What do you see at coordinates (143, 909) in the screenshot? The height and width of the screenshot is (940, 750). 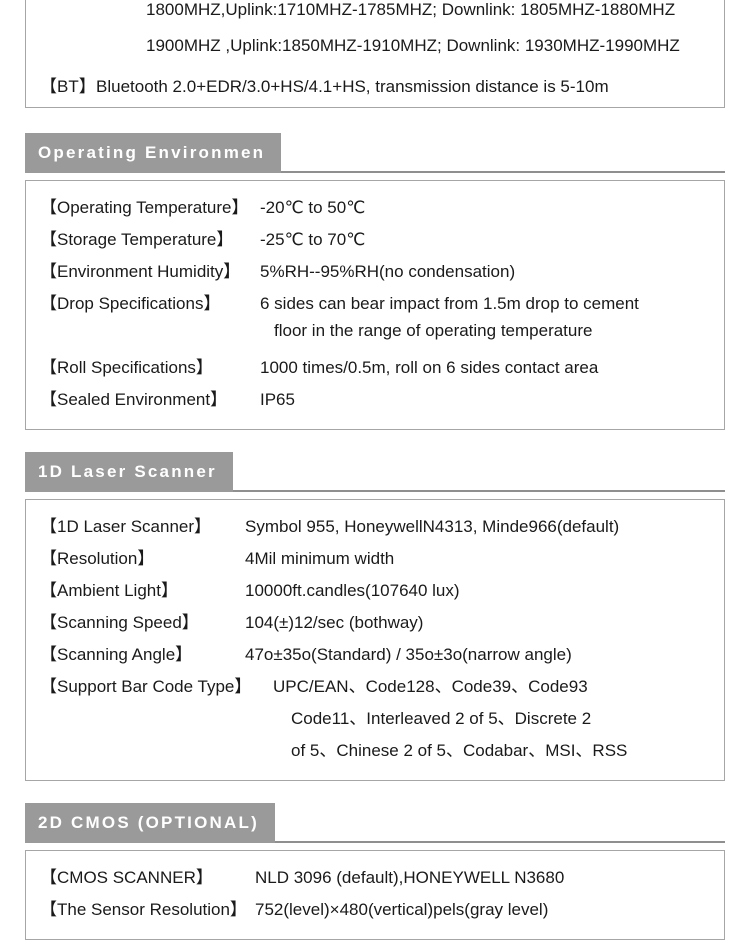 I see `row-label: 【The Sensor Resolution】` at bounding box center [143, 909].